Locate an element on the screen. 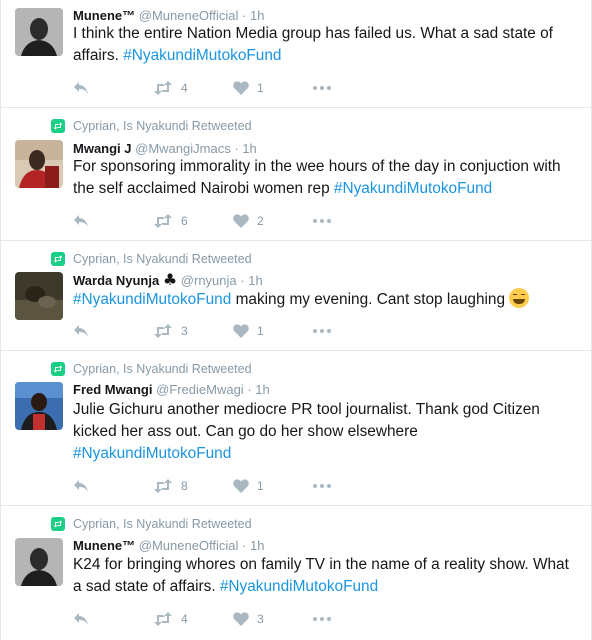 The image size is (592, 640). username: @MwangiJmacs is located at coordinates (183, 148).